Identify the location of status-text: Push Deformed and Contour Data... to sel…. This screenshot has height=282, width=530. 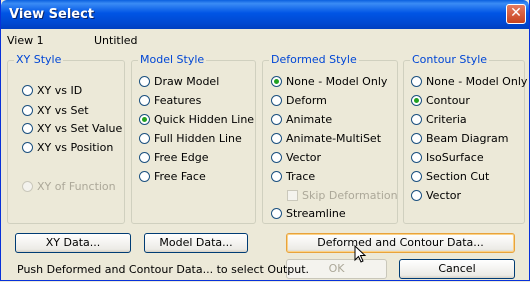
(163, 269).